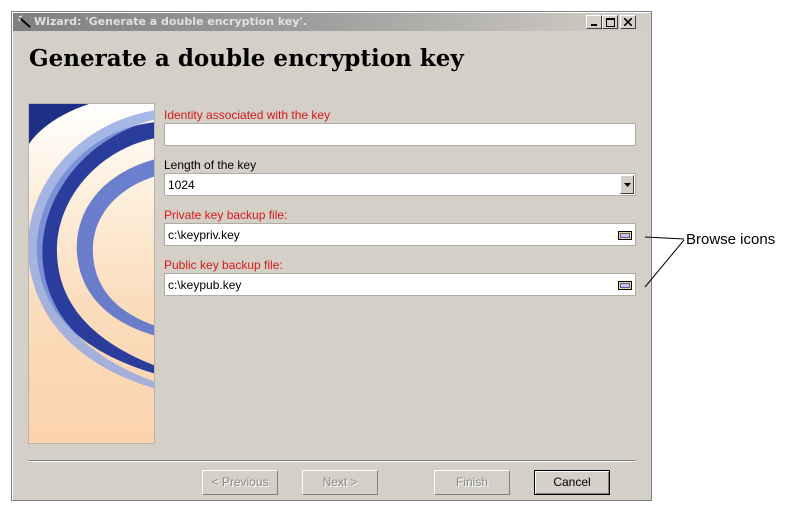 The width and height of the screenshot is (796, 510). I want to click on callout-lines, so click(664, 262).